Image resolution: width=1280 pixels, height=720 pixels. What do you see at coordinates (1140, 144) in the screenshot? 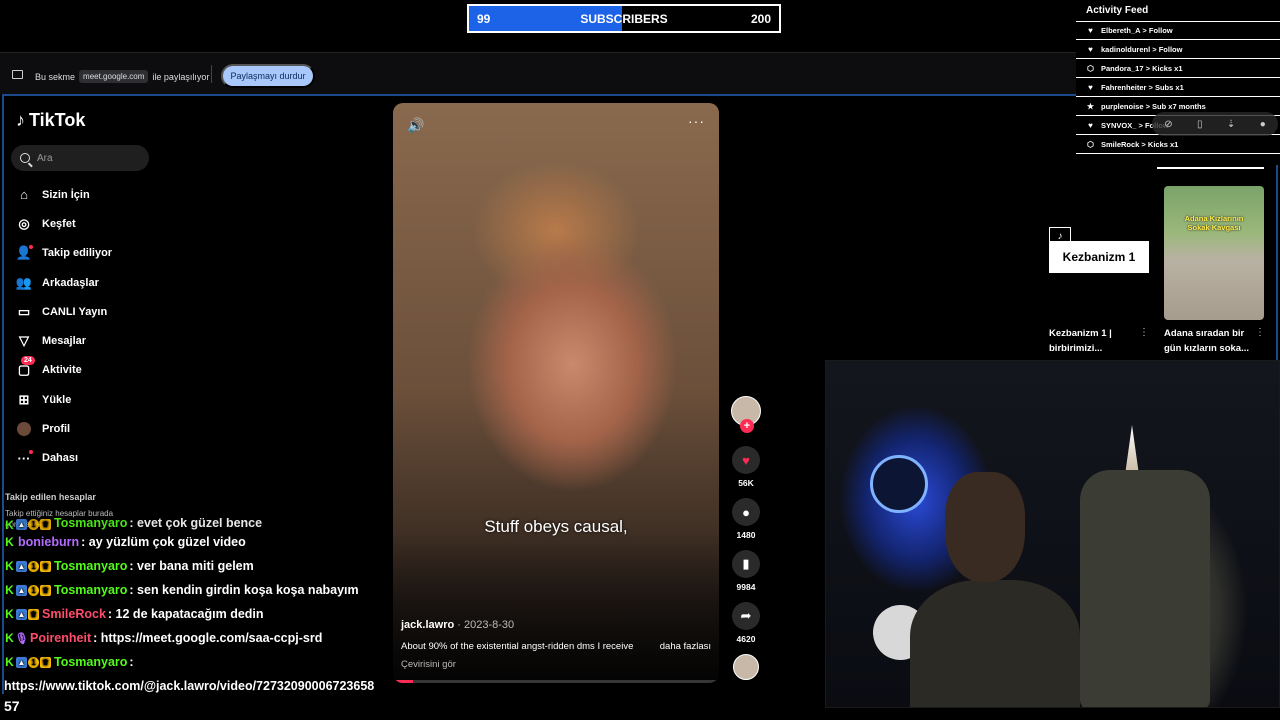
I see `activity-feed-text: SmileRock > Kicks x1` at bounding box center [1140, 144].